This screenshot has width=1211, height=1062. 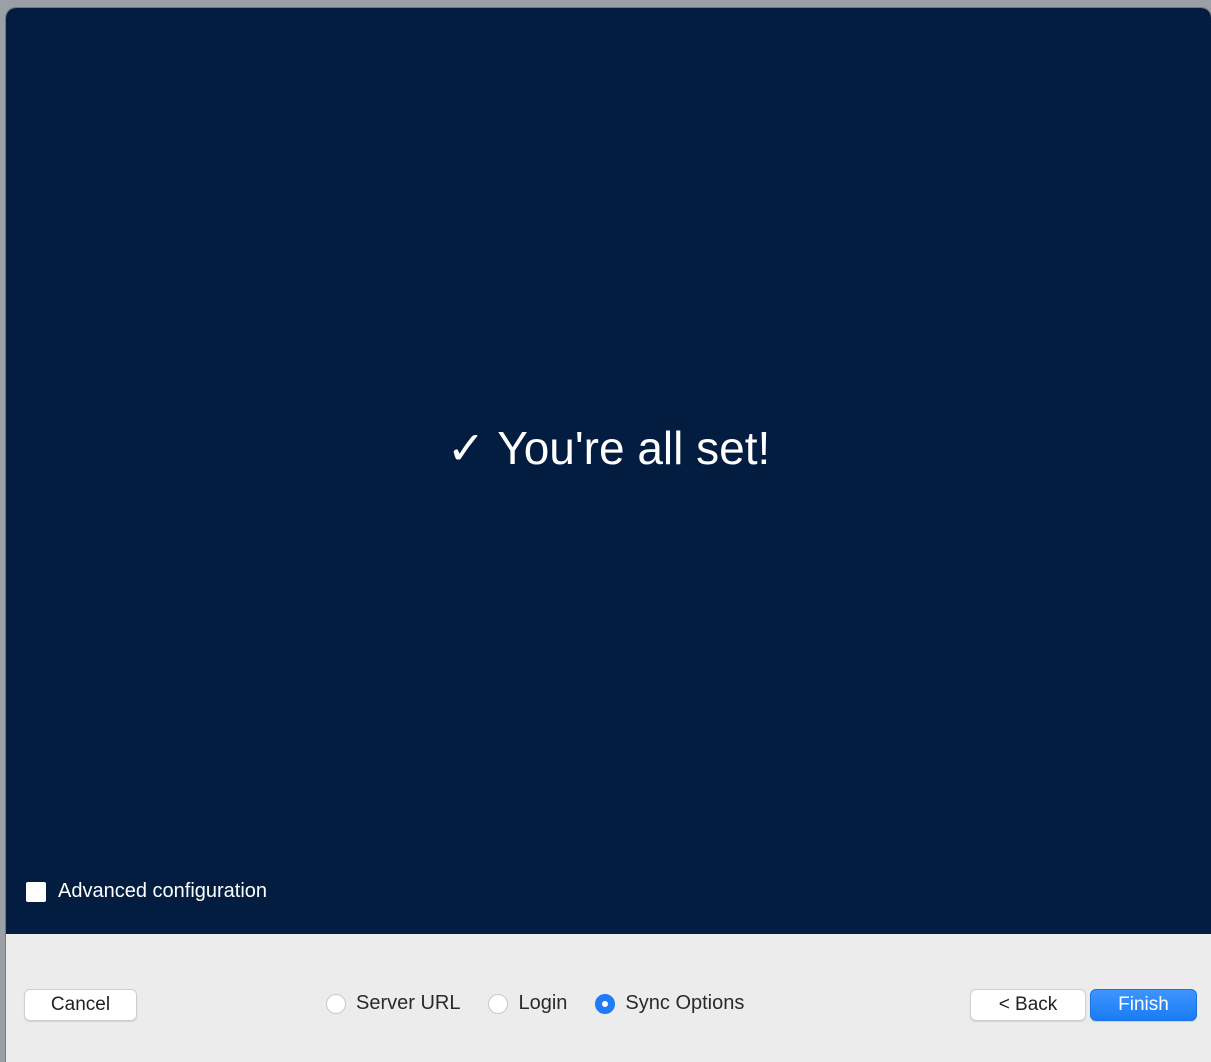 I want to click on step-radio-sync-options, so click(x=605, y=1003).